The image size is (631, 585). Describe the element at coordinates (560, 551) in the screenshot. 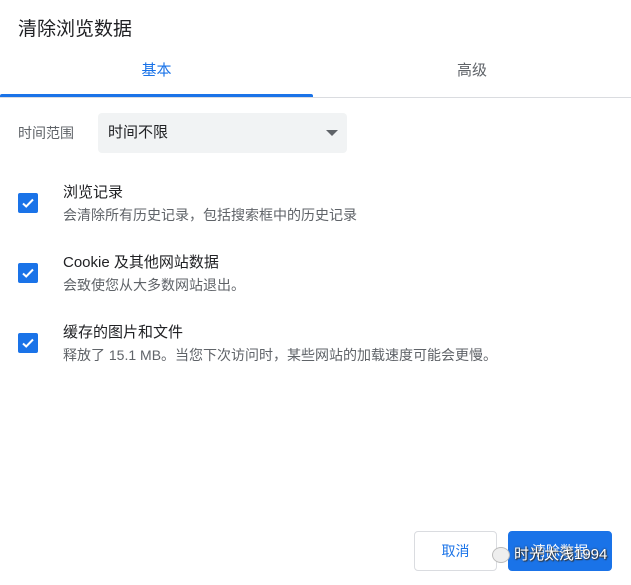

I see `clear-data-button: 清除数据` at that location.